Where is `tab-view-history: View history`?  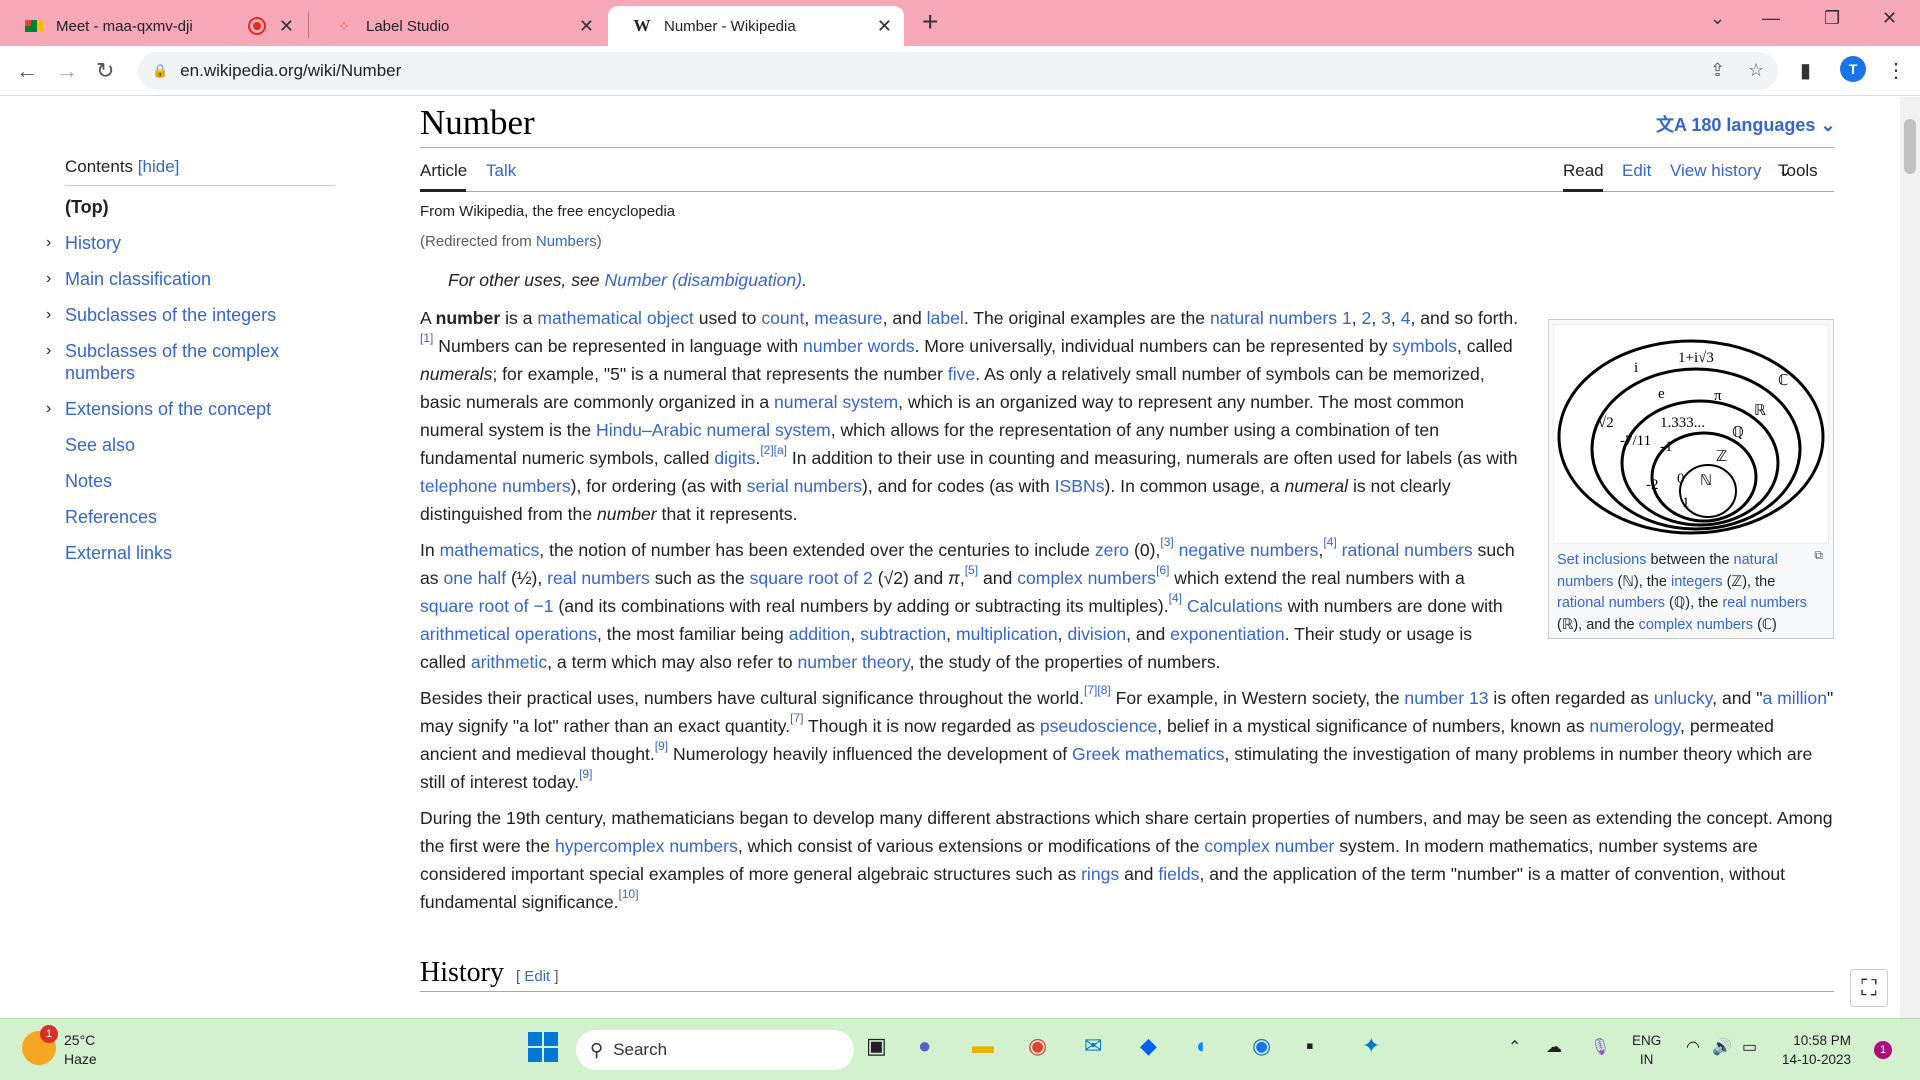
tab-view-history: View history is located at coordinates (1715, 171).